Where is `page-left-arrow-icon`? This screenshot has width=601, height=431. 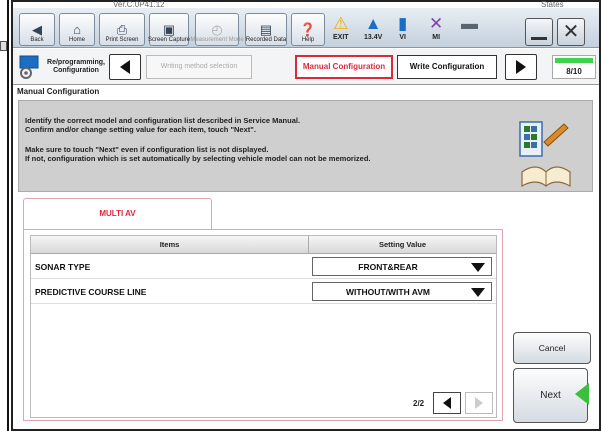
page-left-arrow-icon is located at coordinates (447, 403).